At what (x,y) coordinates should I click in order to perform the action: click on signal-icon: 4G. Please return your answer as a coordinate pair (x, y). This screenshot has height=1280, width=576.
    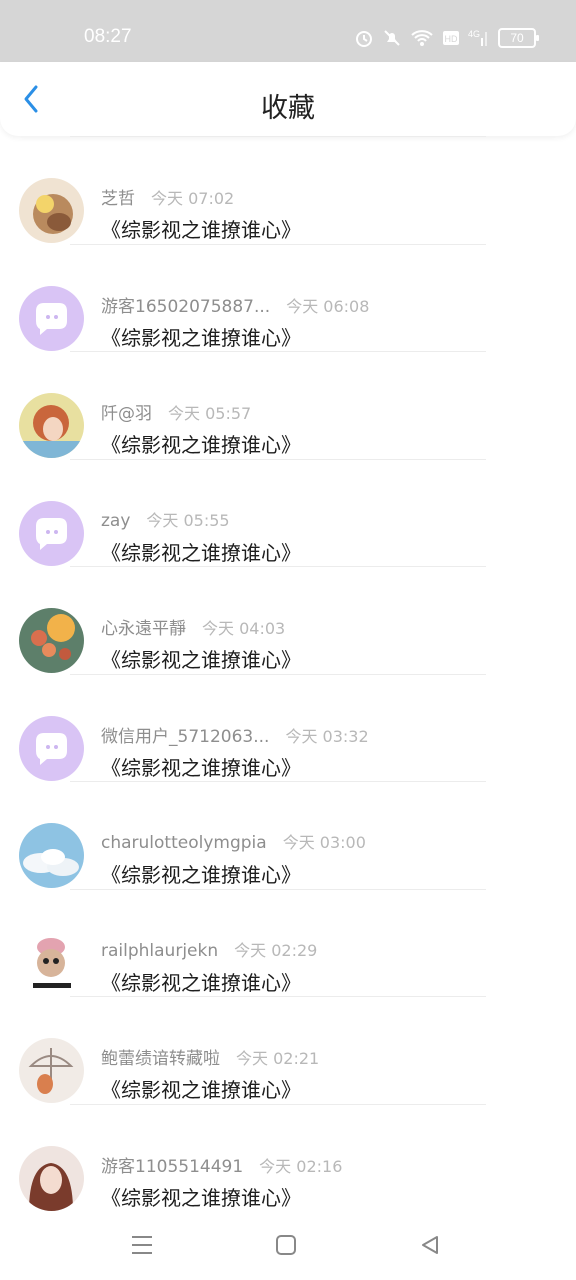
    Looking at the image, I should click on (477, 37).